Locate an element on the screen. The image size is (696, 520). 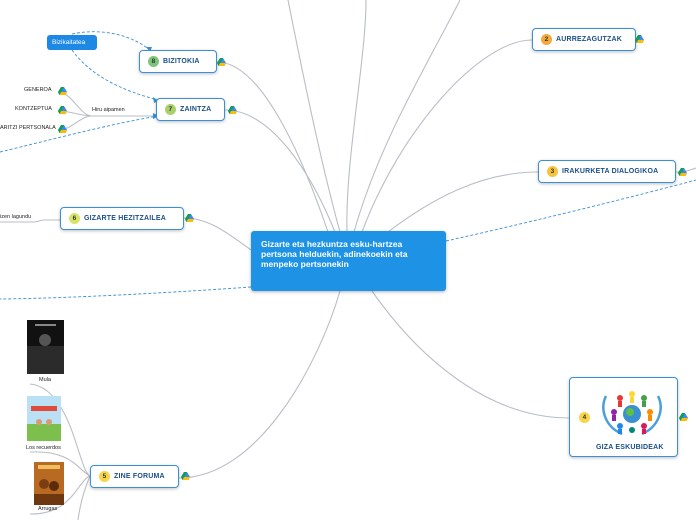
un-emblem-icon is located at coordinates (632, 413).